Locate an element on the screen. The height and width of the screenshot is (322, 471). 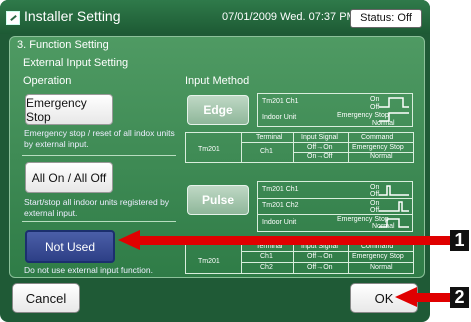
edge-command-2: Normal is located at coordinates (381, 156).